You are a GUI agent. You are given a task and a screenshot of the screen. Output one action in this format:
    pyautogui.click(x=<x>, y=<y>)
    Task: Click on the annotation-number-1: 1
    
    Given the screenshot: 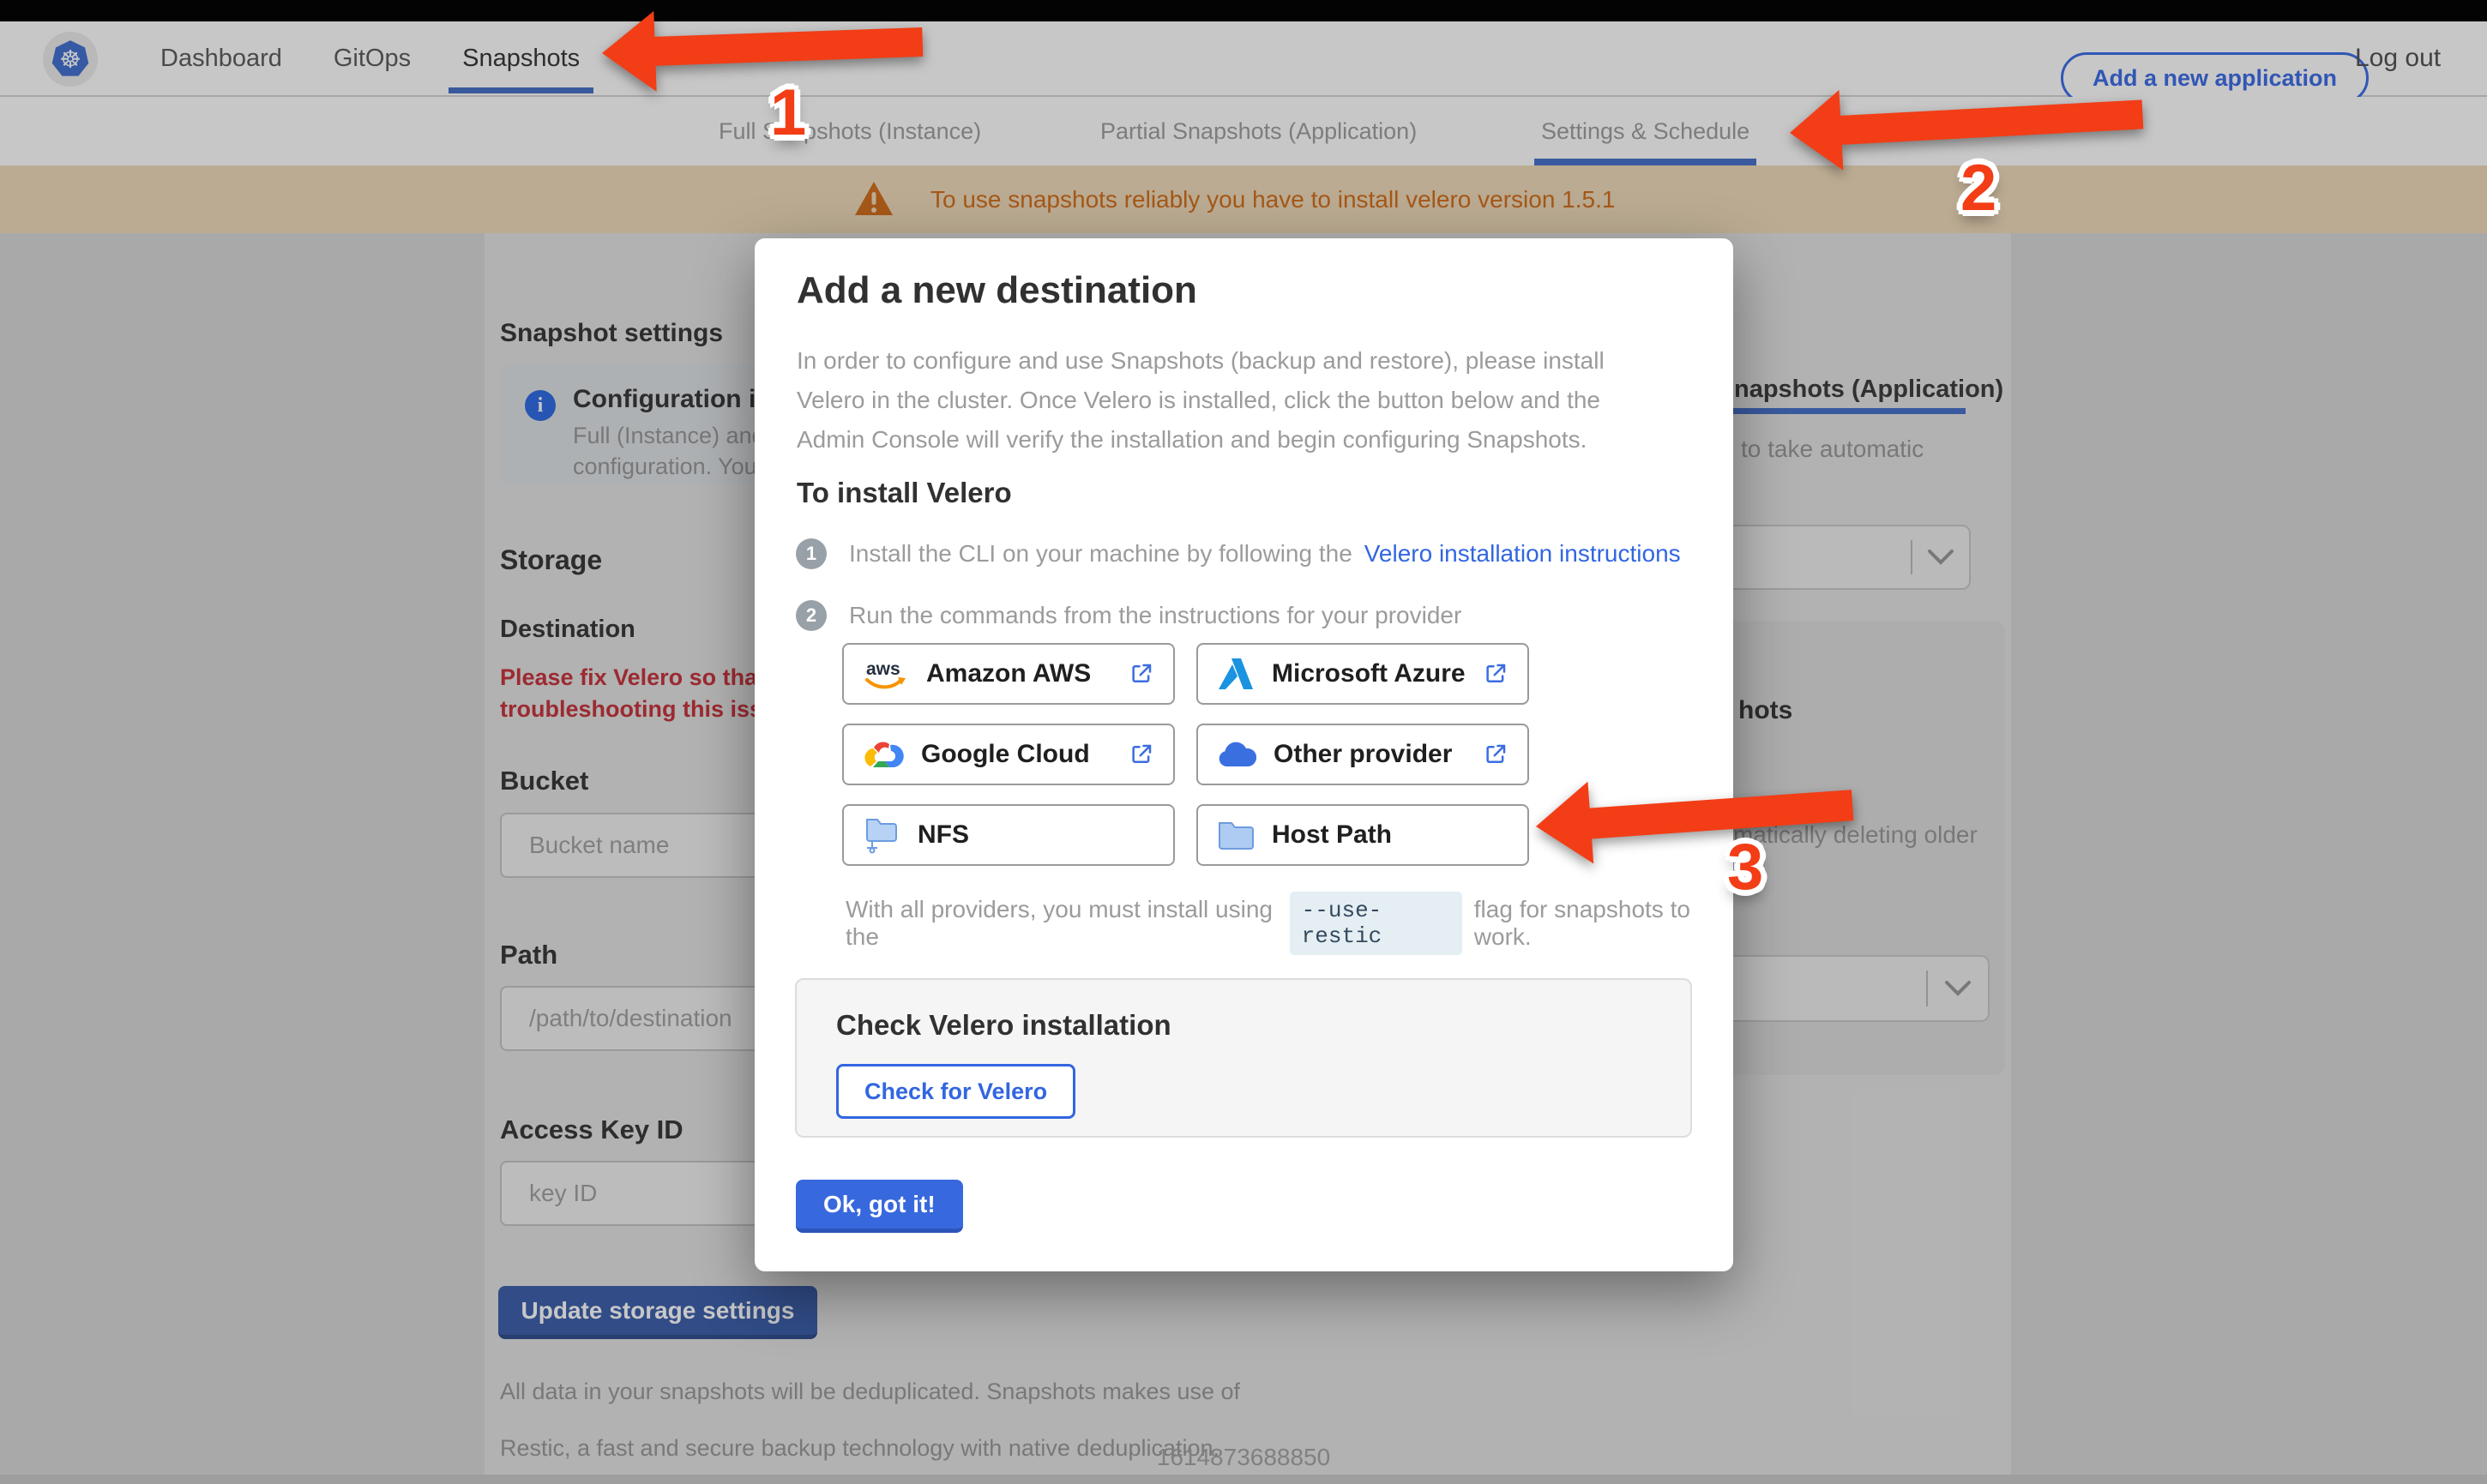 What is the action you would take?
    pyautogui.click(x=788, y=112)
    